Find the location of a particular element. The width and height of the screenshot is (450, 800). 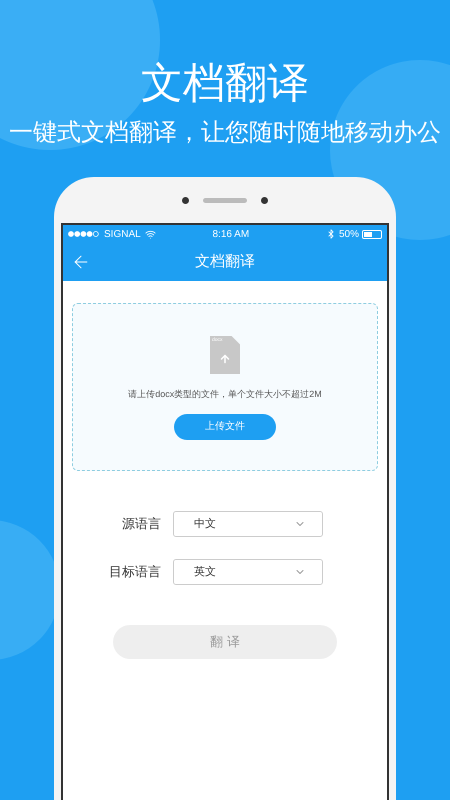

status-time: 8:16 AM is located at coordinates (231, 235).